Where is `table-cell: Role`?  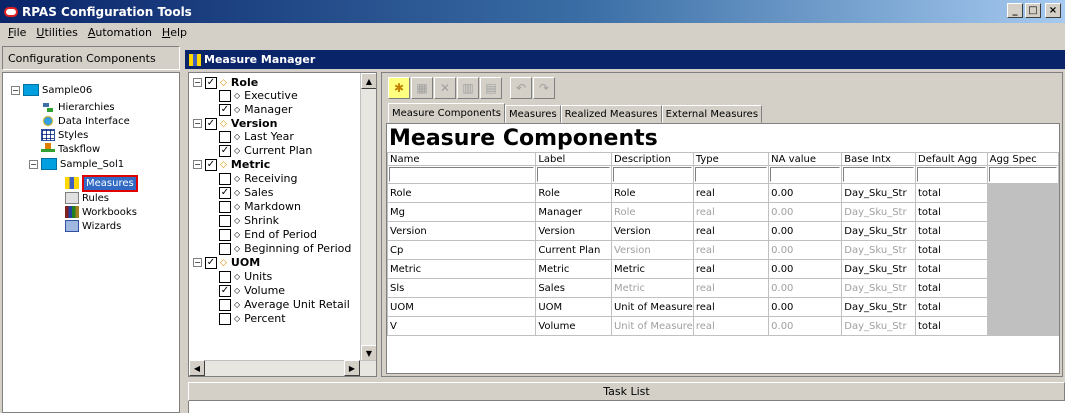
table-cell: Role is located at coordinates (573, 193).